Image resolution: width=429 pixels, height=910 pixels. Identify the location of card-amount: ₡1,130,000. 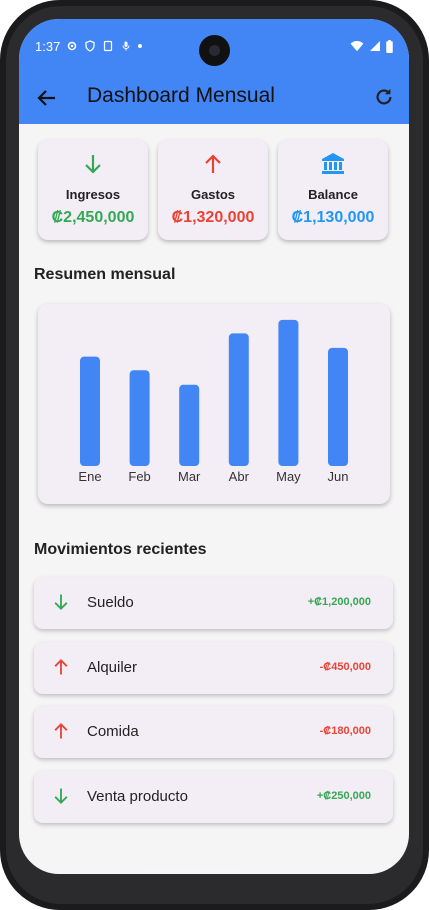
(333, 217).